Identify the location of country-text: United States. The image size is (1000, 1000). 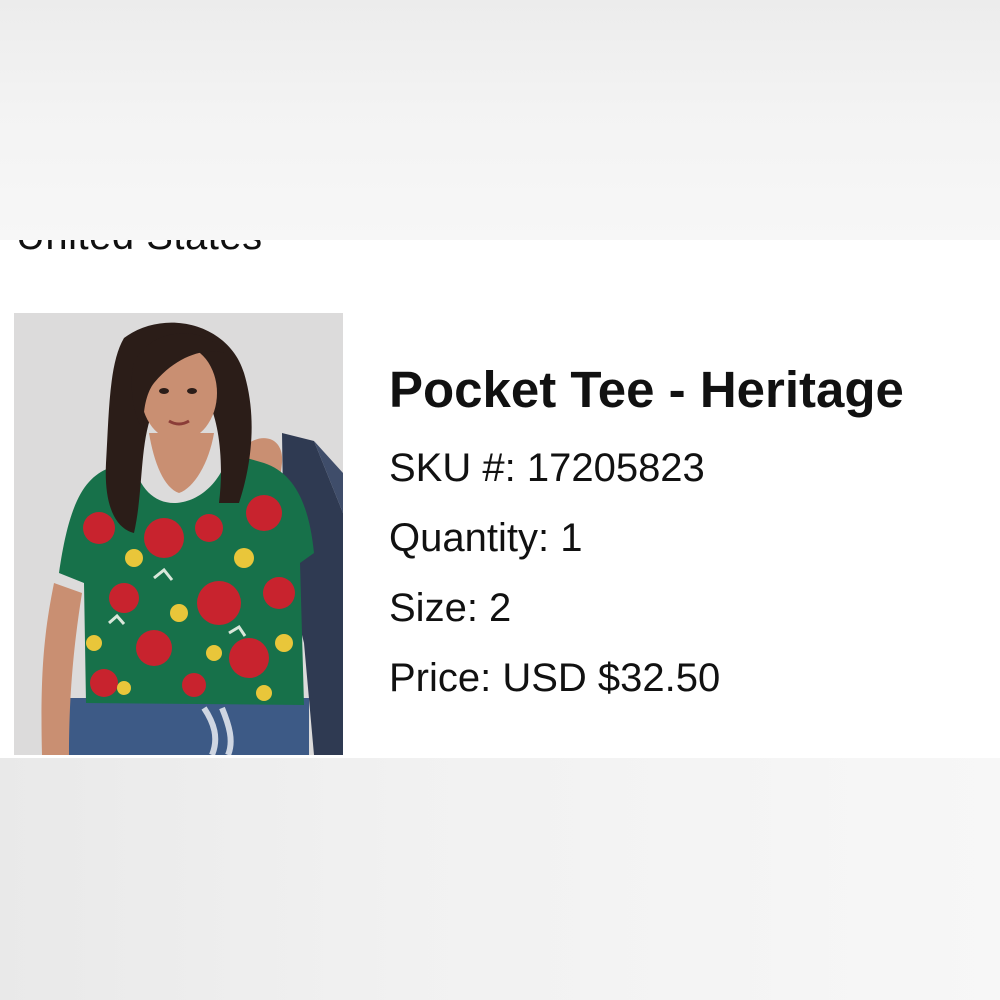
(139, 249).